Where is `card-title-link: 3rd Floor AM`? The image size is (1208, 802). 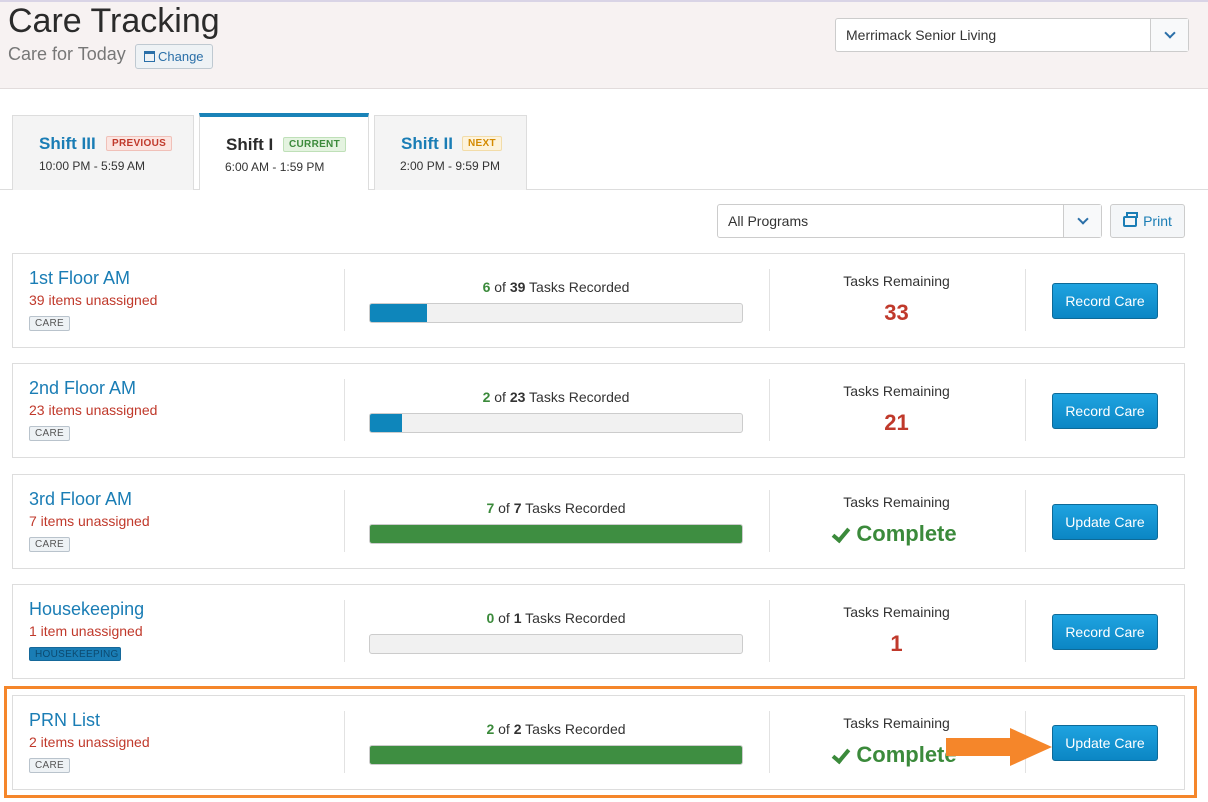 card-title-link: 3rd Floor AM is located at coordinates (80, 499).